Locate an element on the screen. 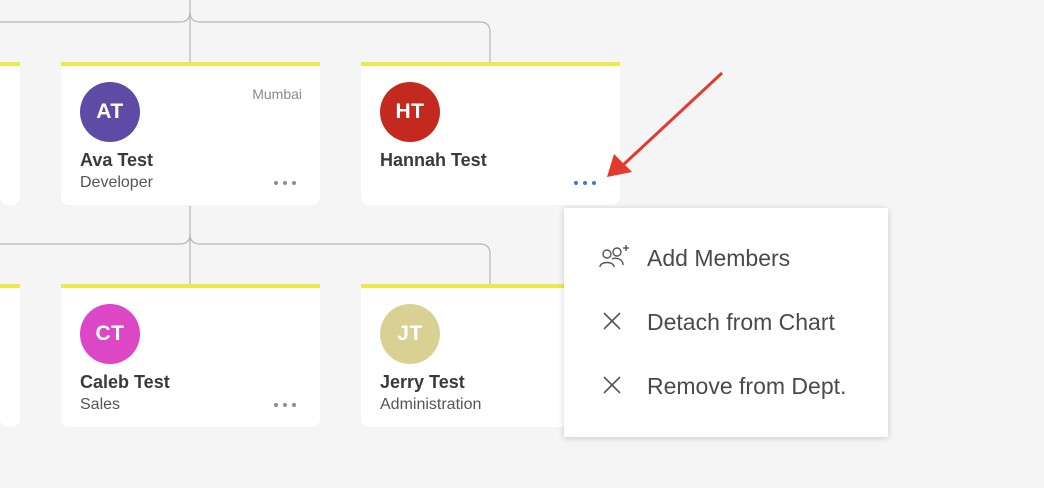 The image size is (1044, 488). menu-item-remove-from-dept: Remove from Dept. is located at coordinates (726, 386).